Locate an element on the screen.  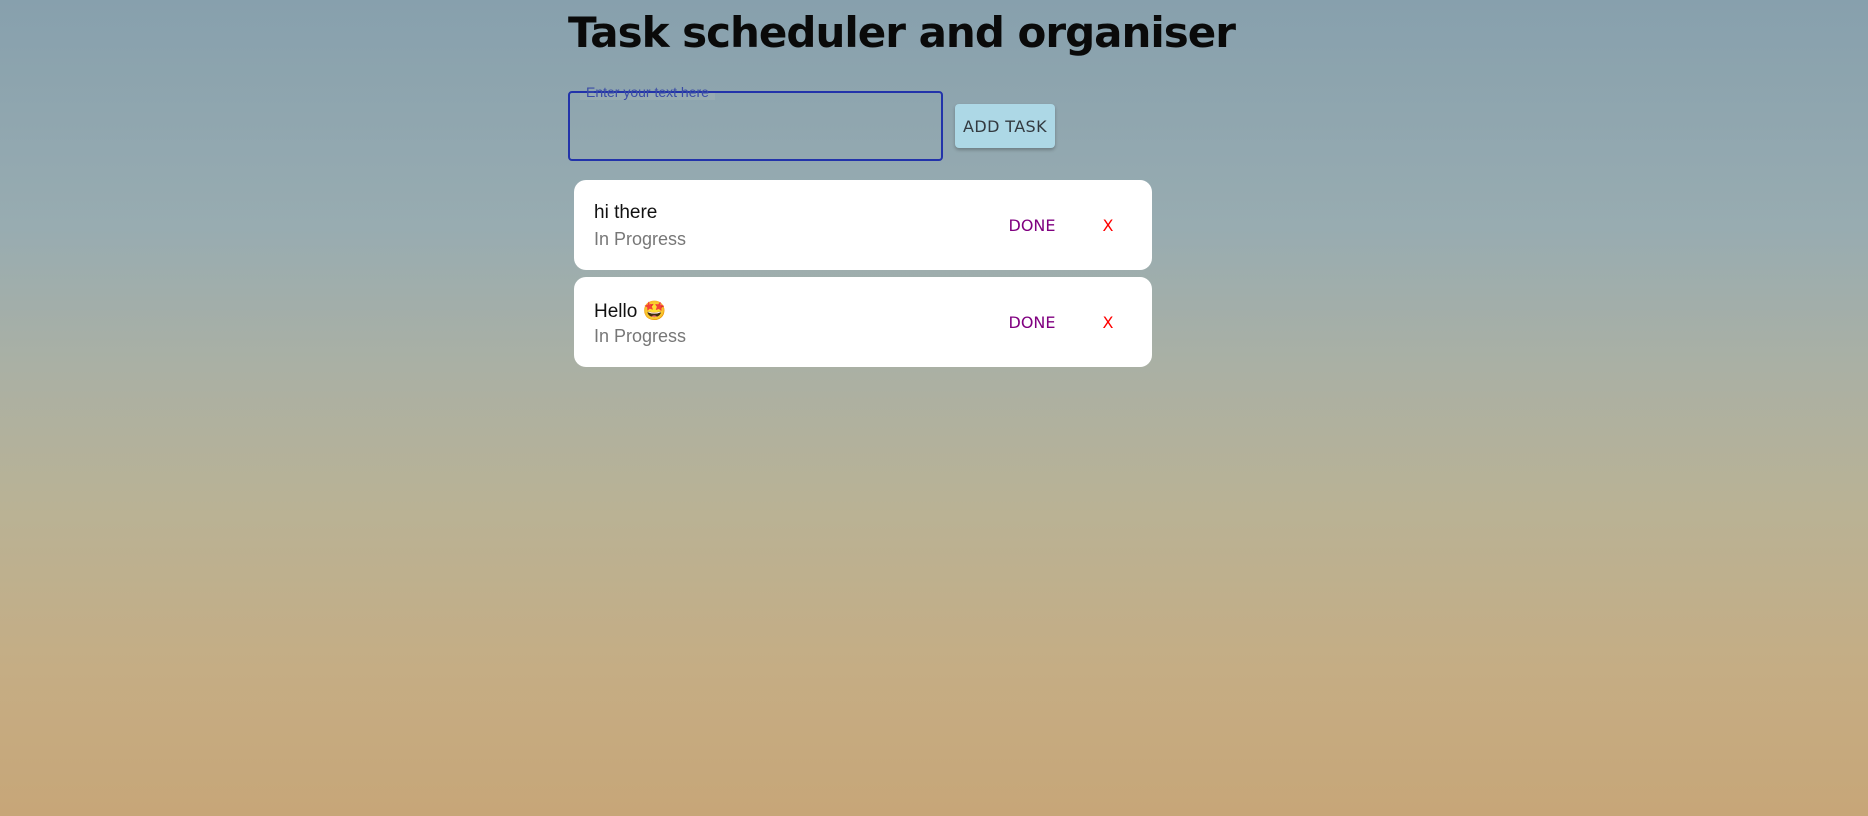
add-task-button: ADD TASK is located at coordinates (1005, 126).